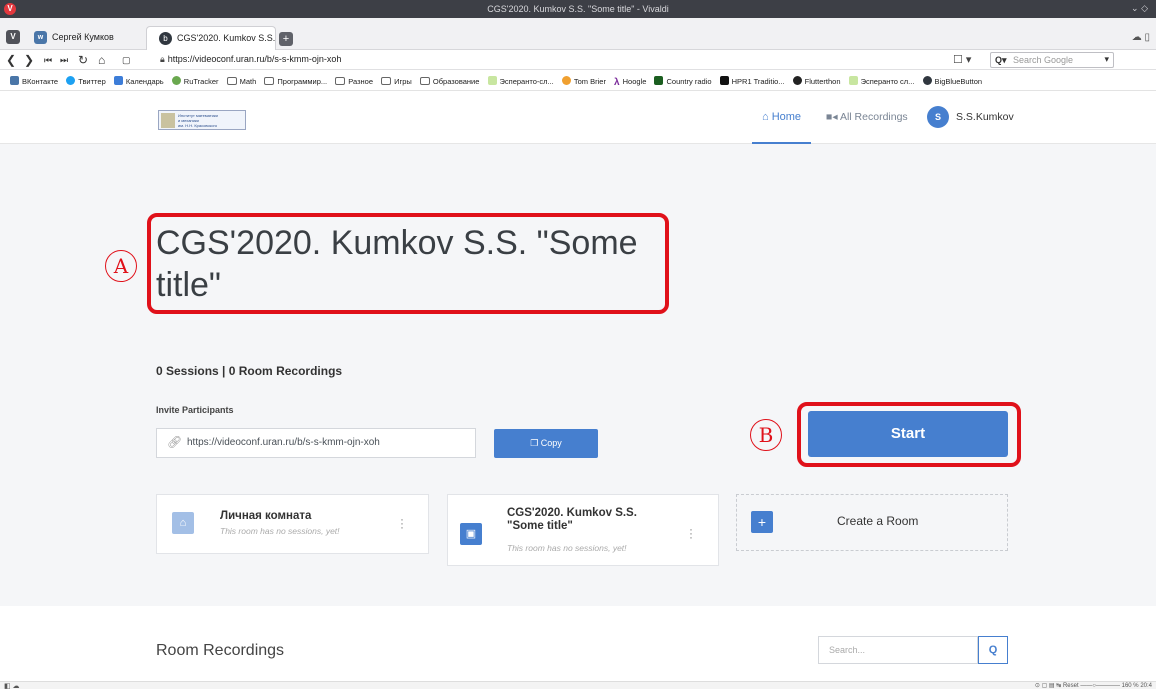  What do you see at coordinates (766, 435) in the screenshot?
I see `annotation-label-b: B` at bounding box center [766, 435].